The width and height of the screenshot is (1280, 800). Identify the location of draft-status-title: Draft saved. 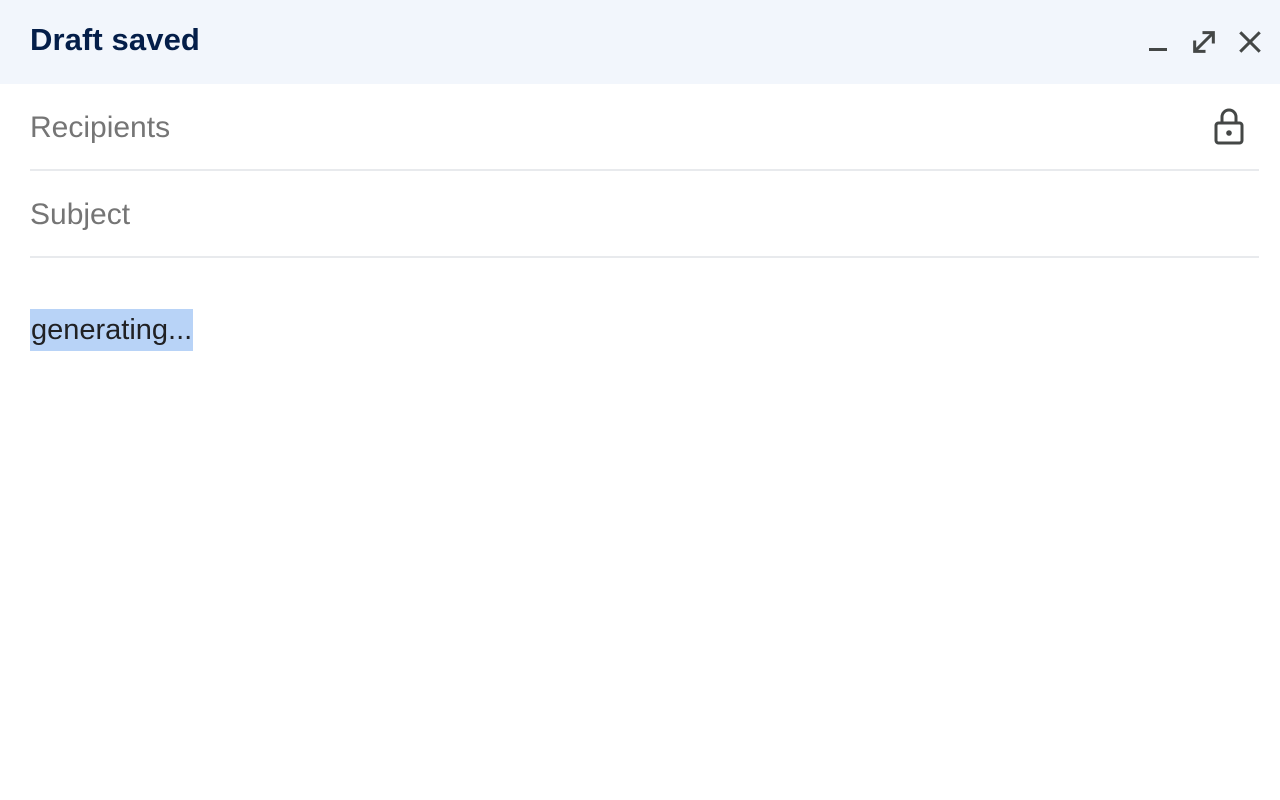
(115, 39).